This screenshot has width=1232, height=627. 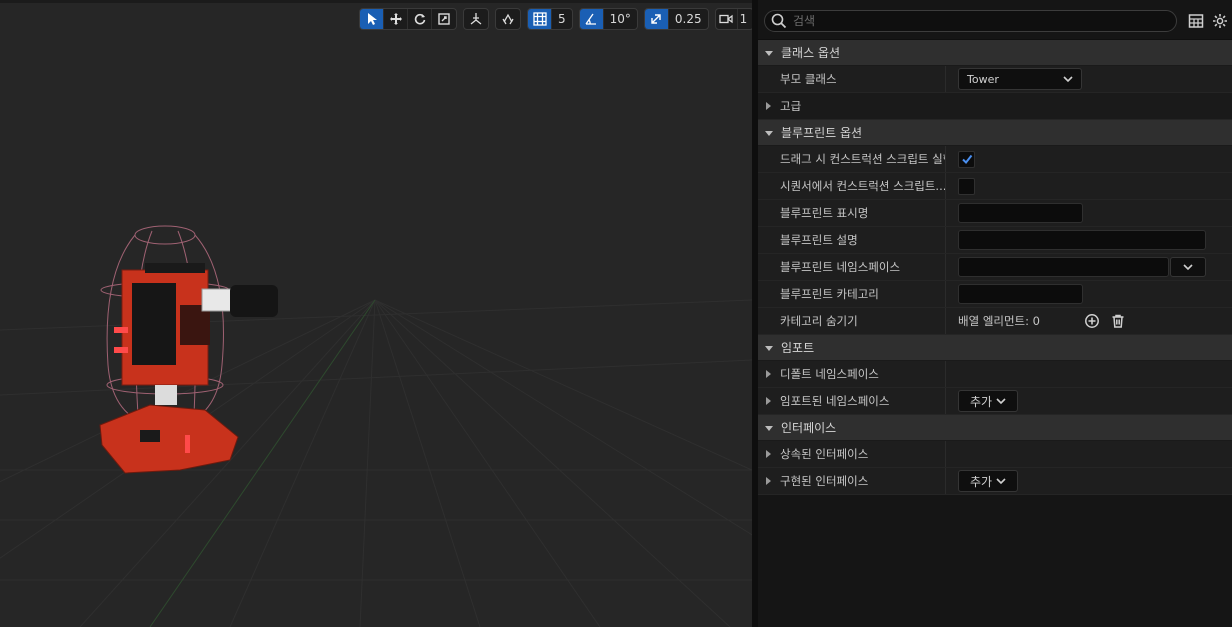 What do you see at coordinates (978, 21) in the screenshot?
I see `search-input` at bounding box center [978, 21].